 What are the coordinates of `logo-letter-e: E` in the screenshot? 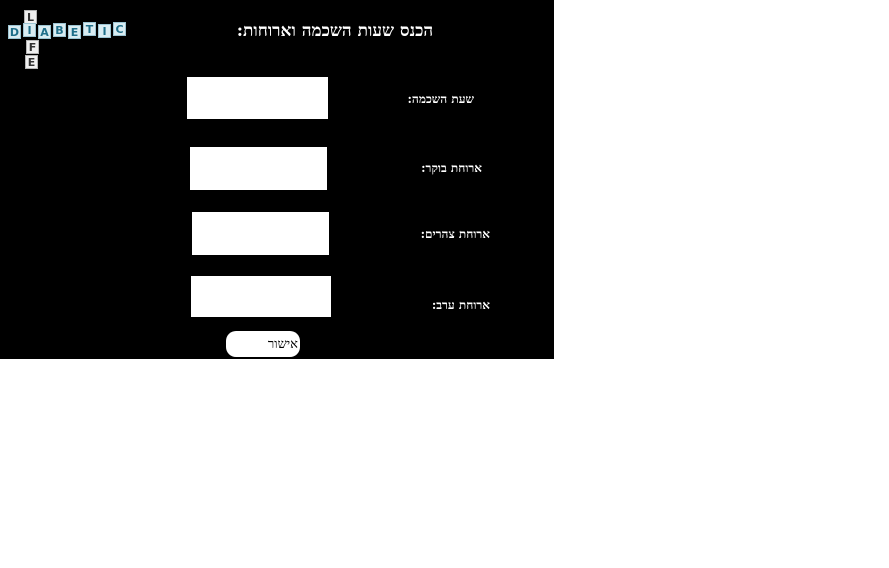 It's located at (74, 32).